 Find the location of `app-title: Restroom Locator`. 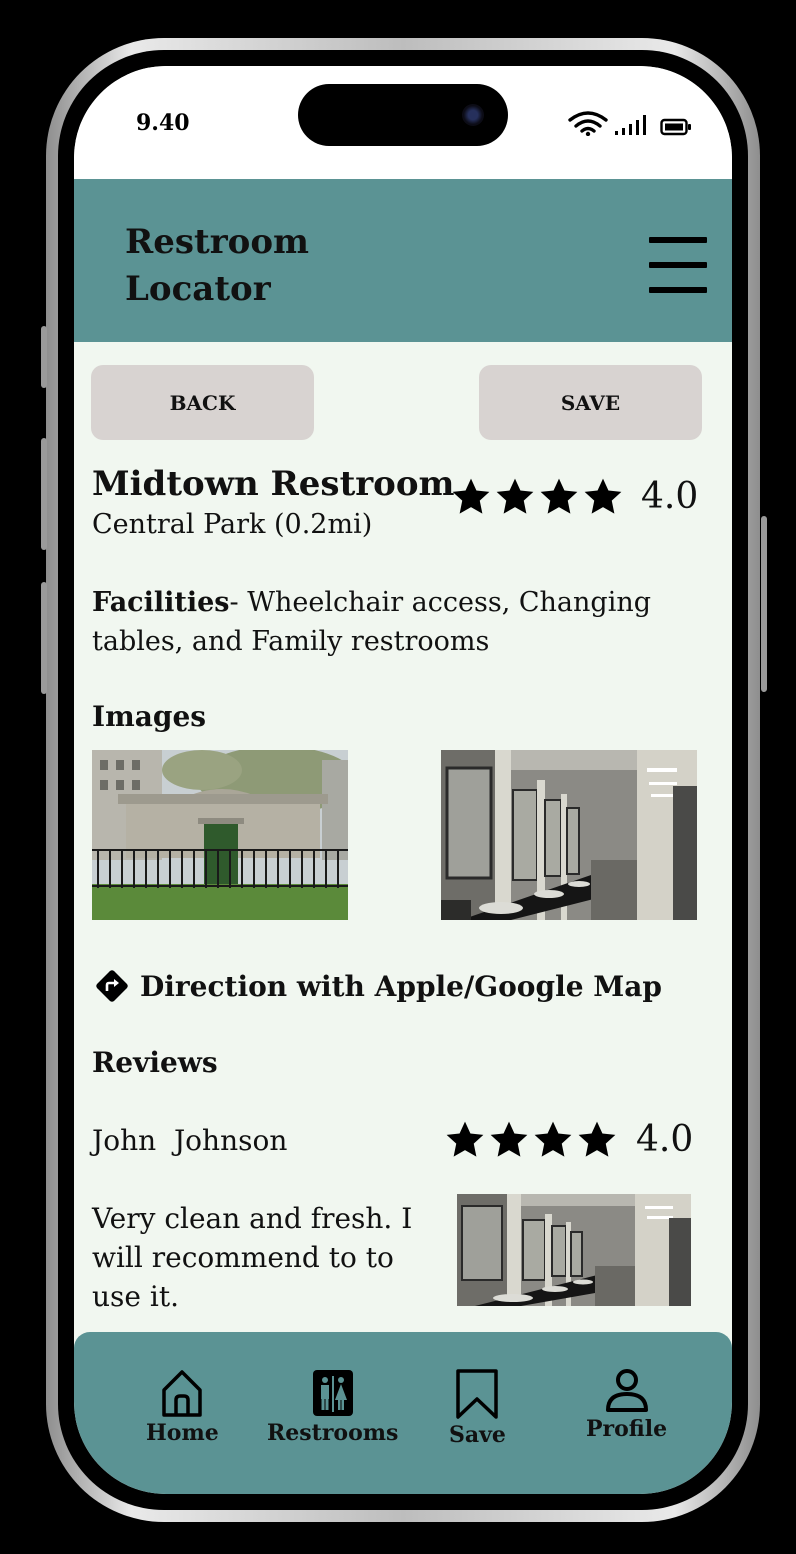

app-title: Restroom Locator is located at coordinates (240, 266).